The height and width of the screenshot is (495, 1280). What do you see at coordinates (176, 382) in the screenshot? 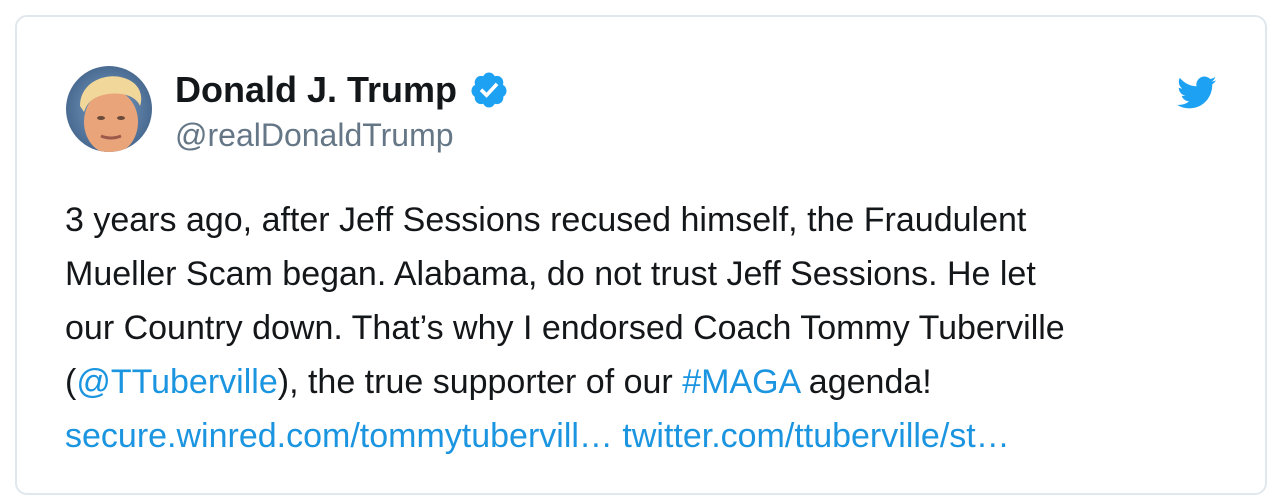
I see `mention-link: @TTuberville` at bounding box center [176, 382].